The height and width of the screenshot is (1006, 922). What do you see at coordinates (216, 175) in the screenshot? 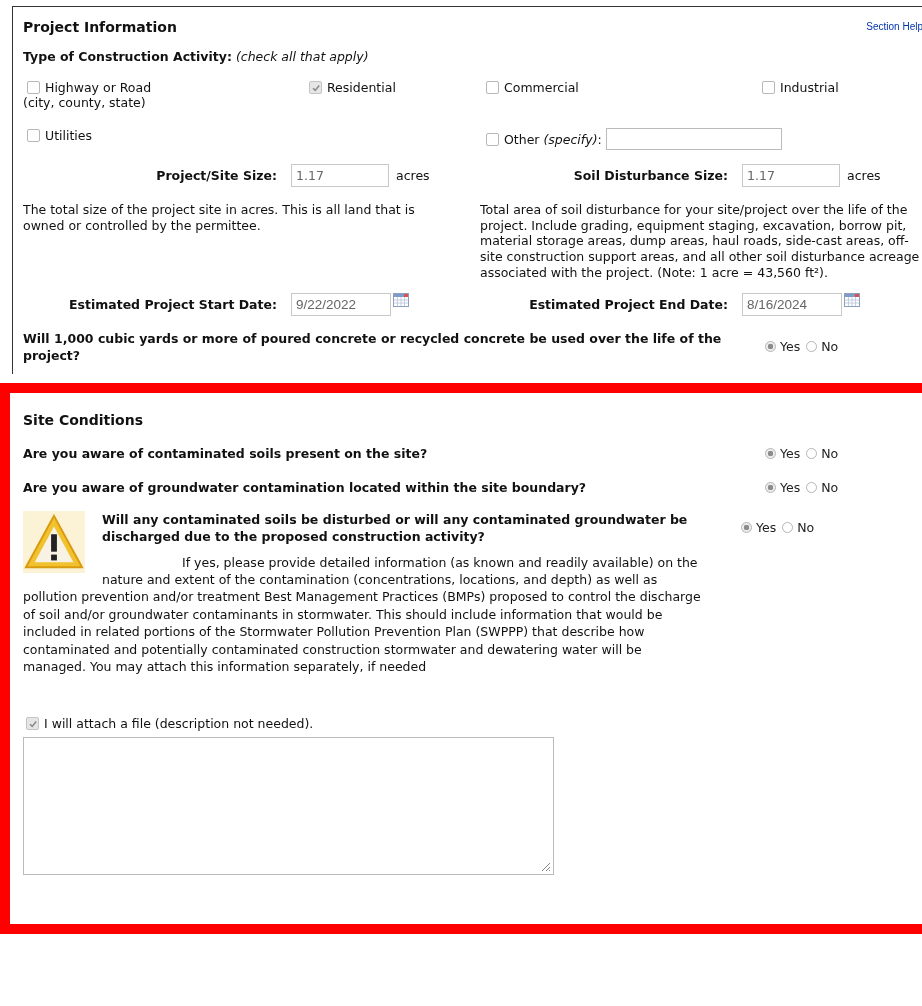
I see `field-label: Project/Site Size:` at bounding box center [216, 175].